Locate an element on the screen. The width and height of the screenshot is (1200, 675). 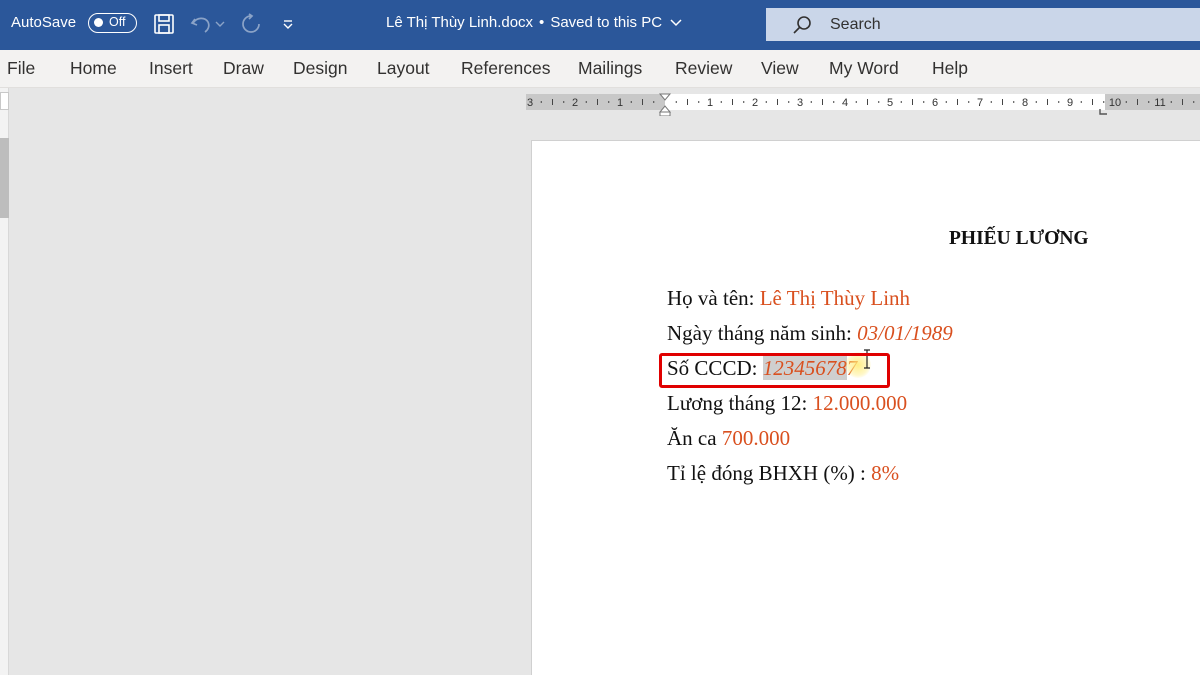
horizontal-ruler-graphic: 3 2 1 1 2 3 4 5 6 7 8 9 10 11 is located at coordinates (863, 104).